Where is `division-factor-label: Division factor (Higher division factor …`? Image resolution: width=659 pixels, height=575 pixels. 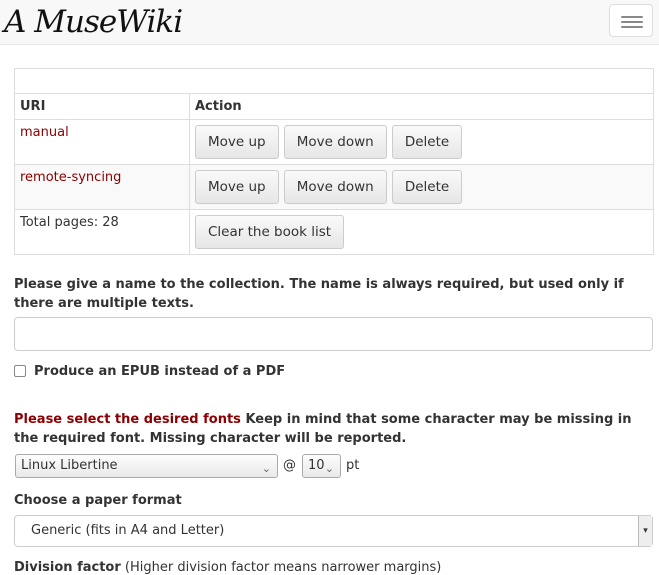
division-factor-label: Division factor (Higher division factor … is located at coordinates (227, 567).